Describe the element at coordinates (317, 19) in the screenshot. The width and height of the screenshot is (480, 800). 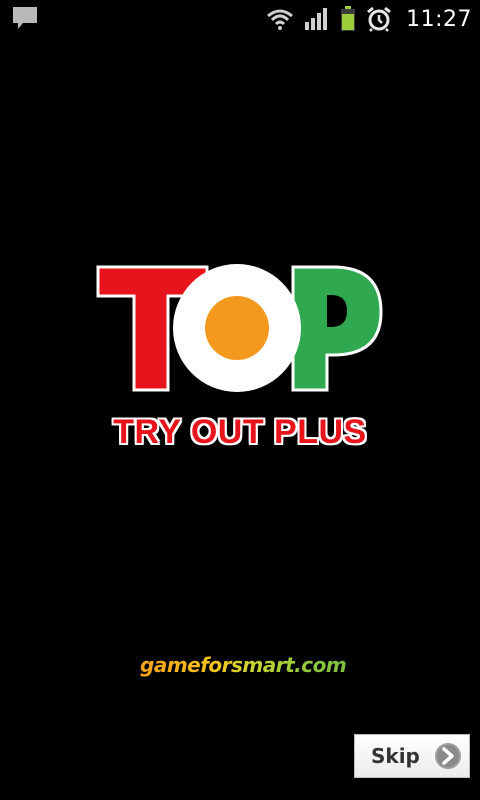
I see `signal-icon` at that location.